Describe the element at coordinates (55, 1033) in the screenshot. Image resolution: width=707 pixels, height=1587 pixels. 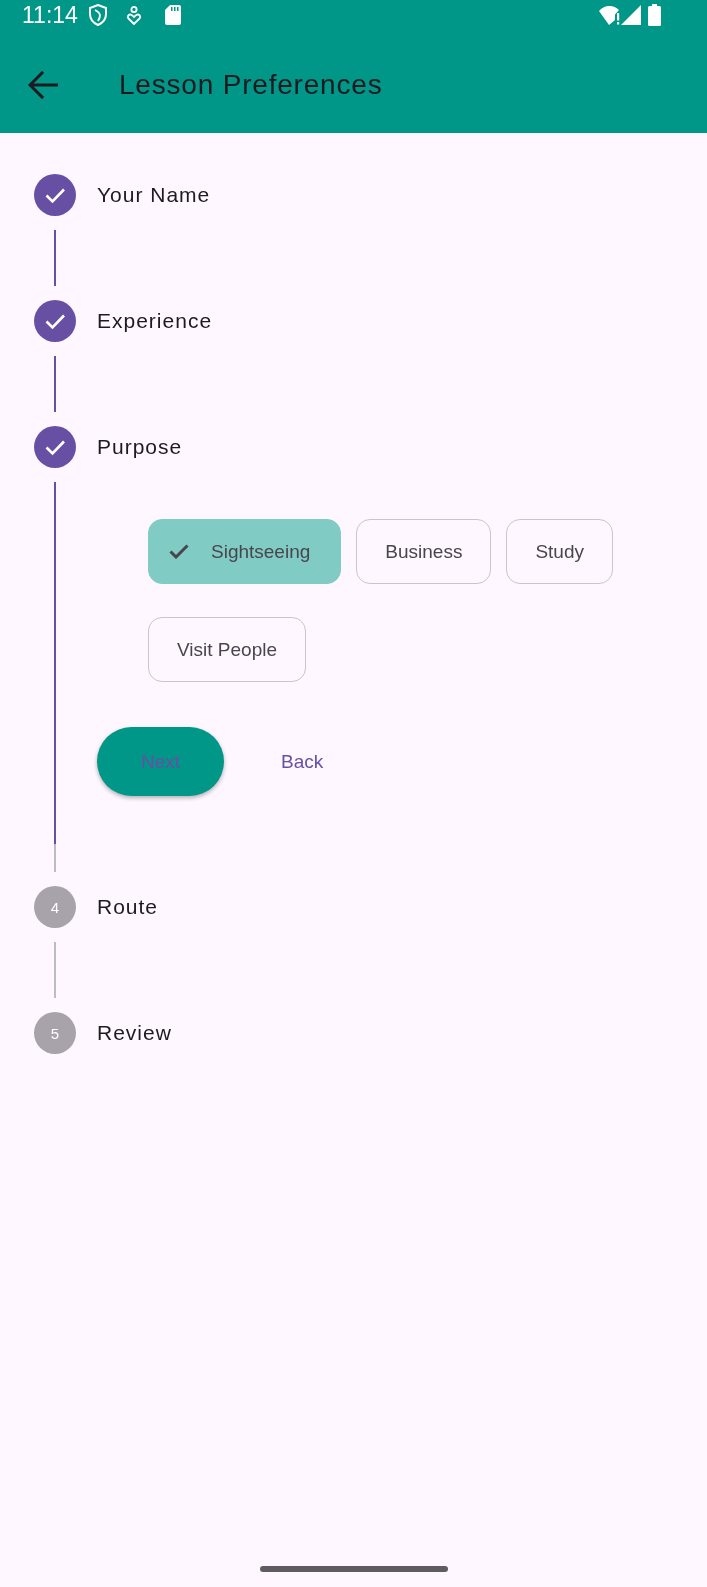
I see `step-number: 5` at that location.